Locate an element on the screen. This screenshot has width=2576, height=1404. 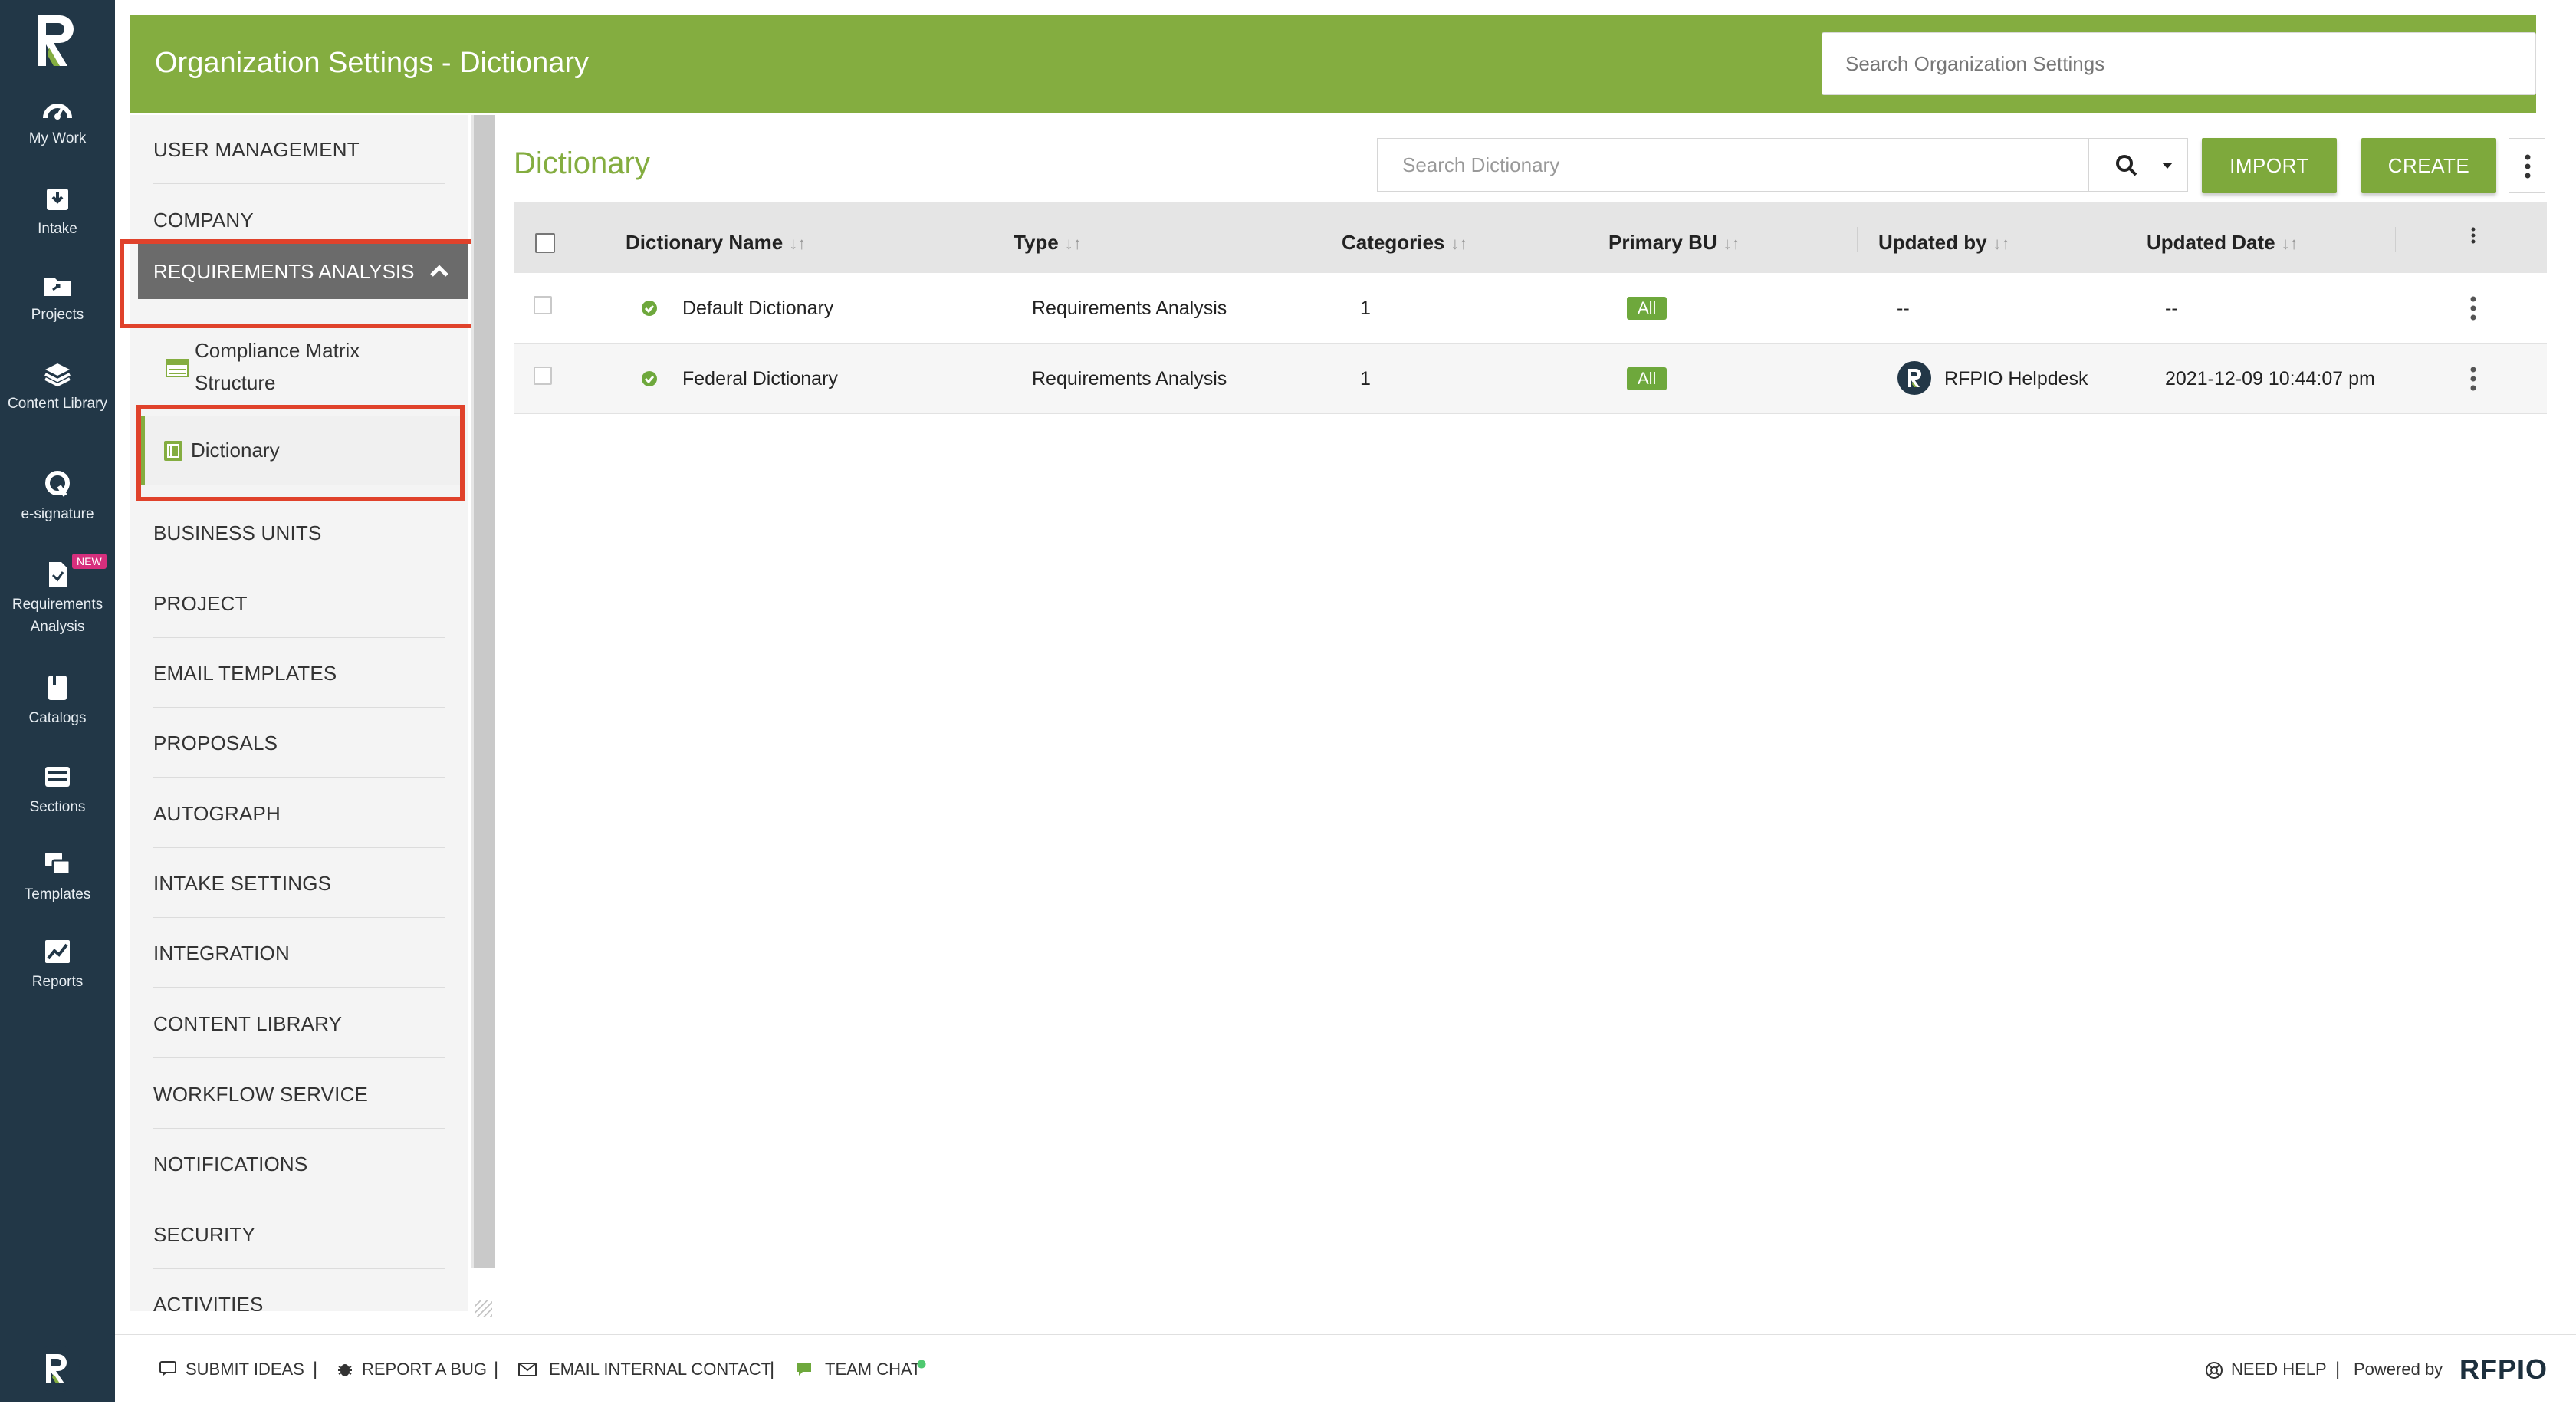
email-internal-contact-link: EMAIL INTERNAL CONTACT is located at coordinates (660, 1369).